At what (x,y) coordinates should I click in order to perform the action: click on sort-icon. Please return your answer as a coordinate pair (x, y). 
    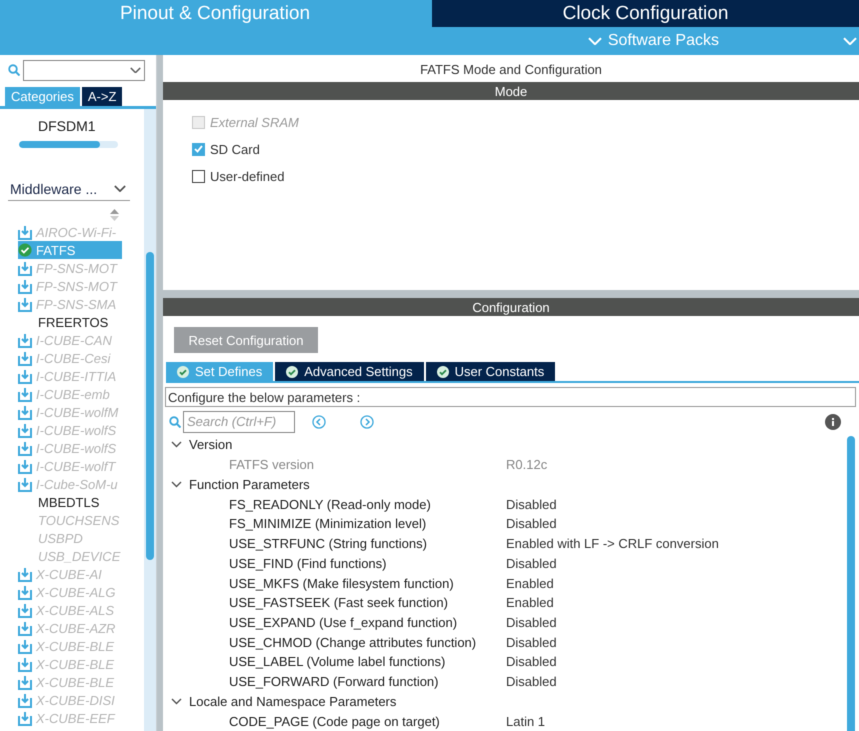
    Looking at the image, I should click on (114, 215).